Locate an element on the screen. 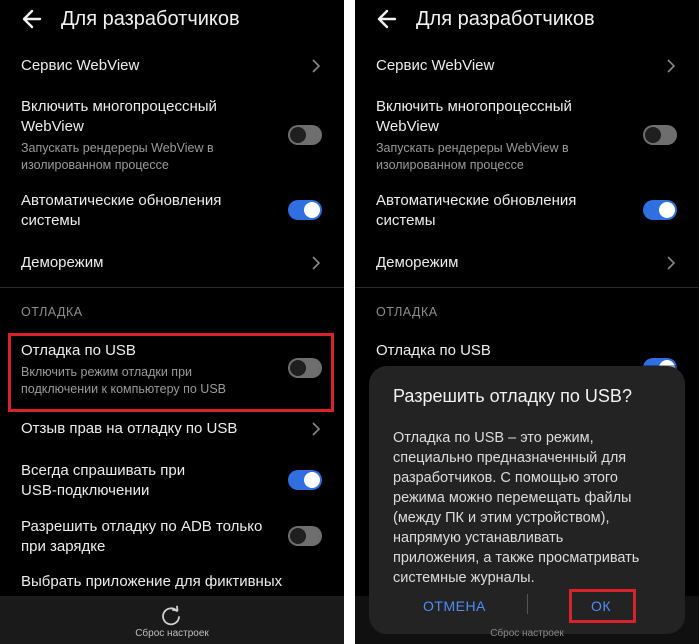 The width and height of the screenshot is (700, 644). dialog-message-line: разработчиков. С помощью этого is located at coordinates (505, 478).